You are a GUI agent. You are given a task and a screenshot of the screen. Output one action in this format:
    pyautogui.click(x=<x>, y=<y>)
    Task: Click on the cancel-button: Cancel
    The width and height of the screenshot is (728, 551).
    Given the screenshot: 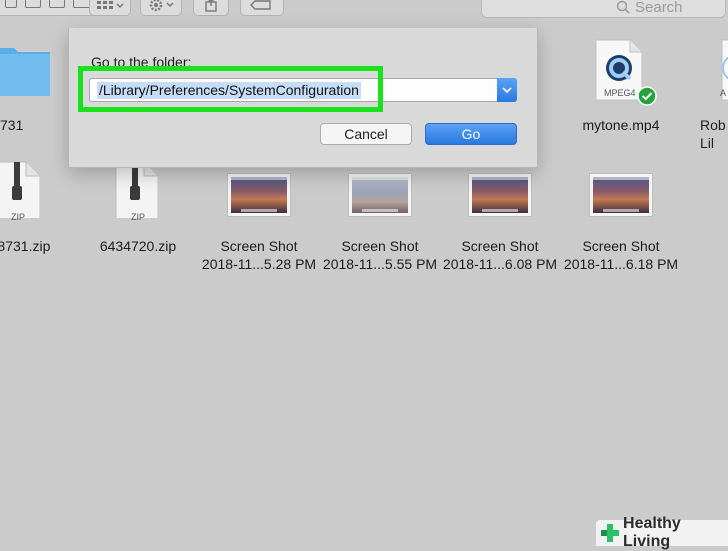 What is the action you would take?
    pyautogui.click(x=366, y=134)
    